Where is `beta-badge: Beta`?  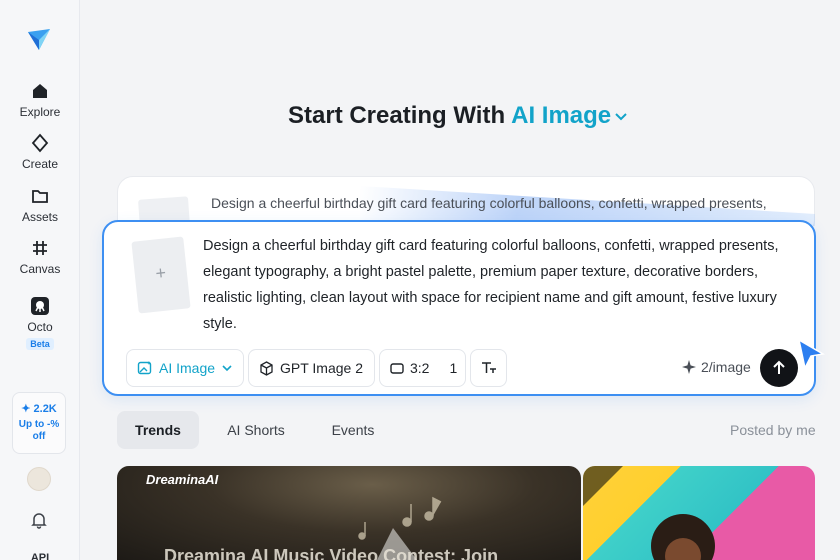 beta-badge: Beta is located at coordinates (40, 344).